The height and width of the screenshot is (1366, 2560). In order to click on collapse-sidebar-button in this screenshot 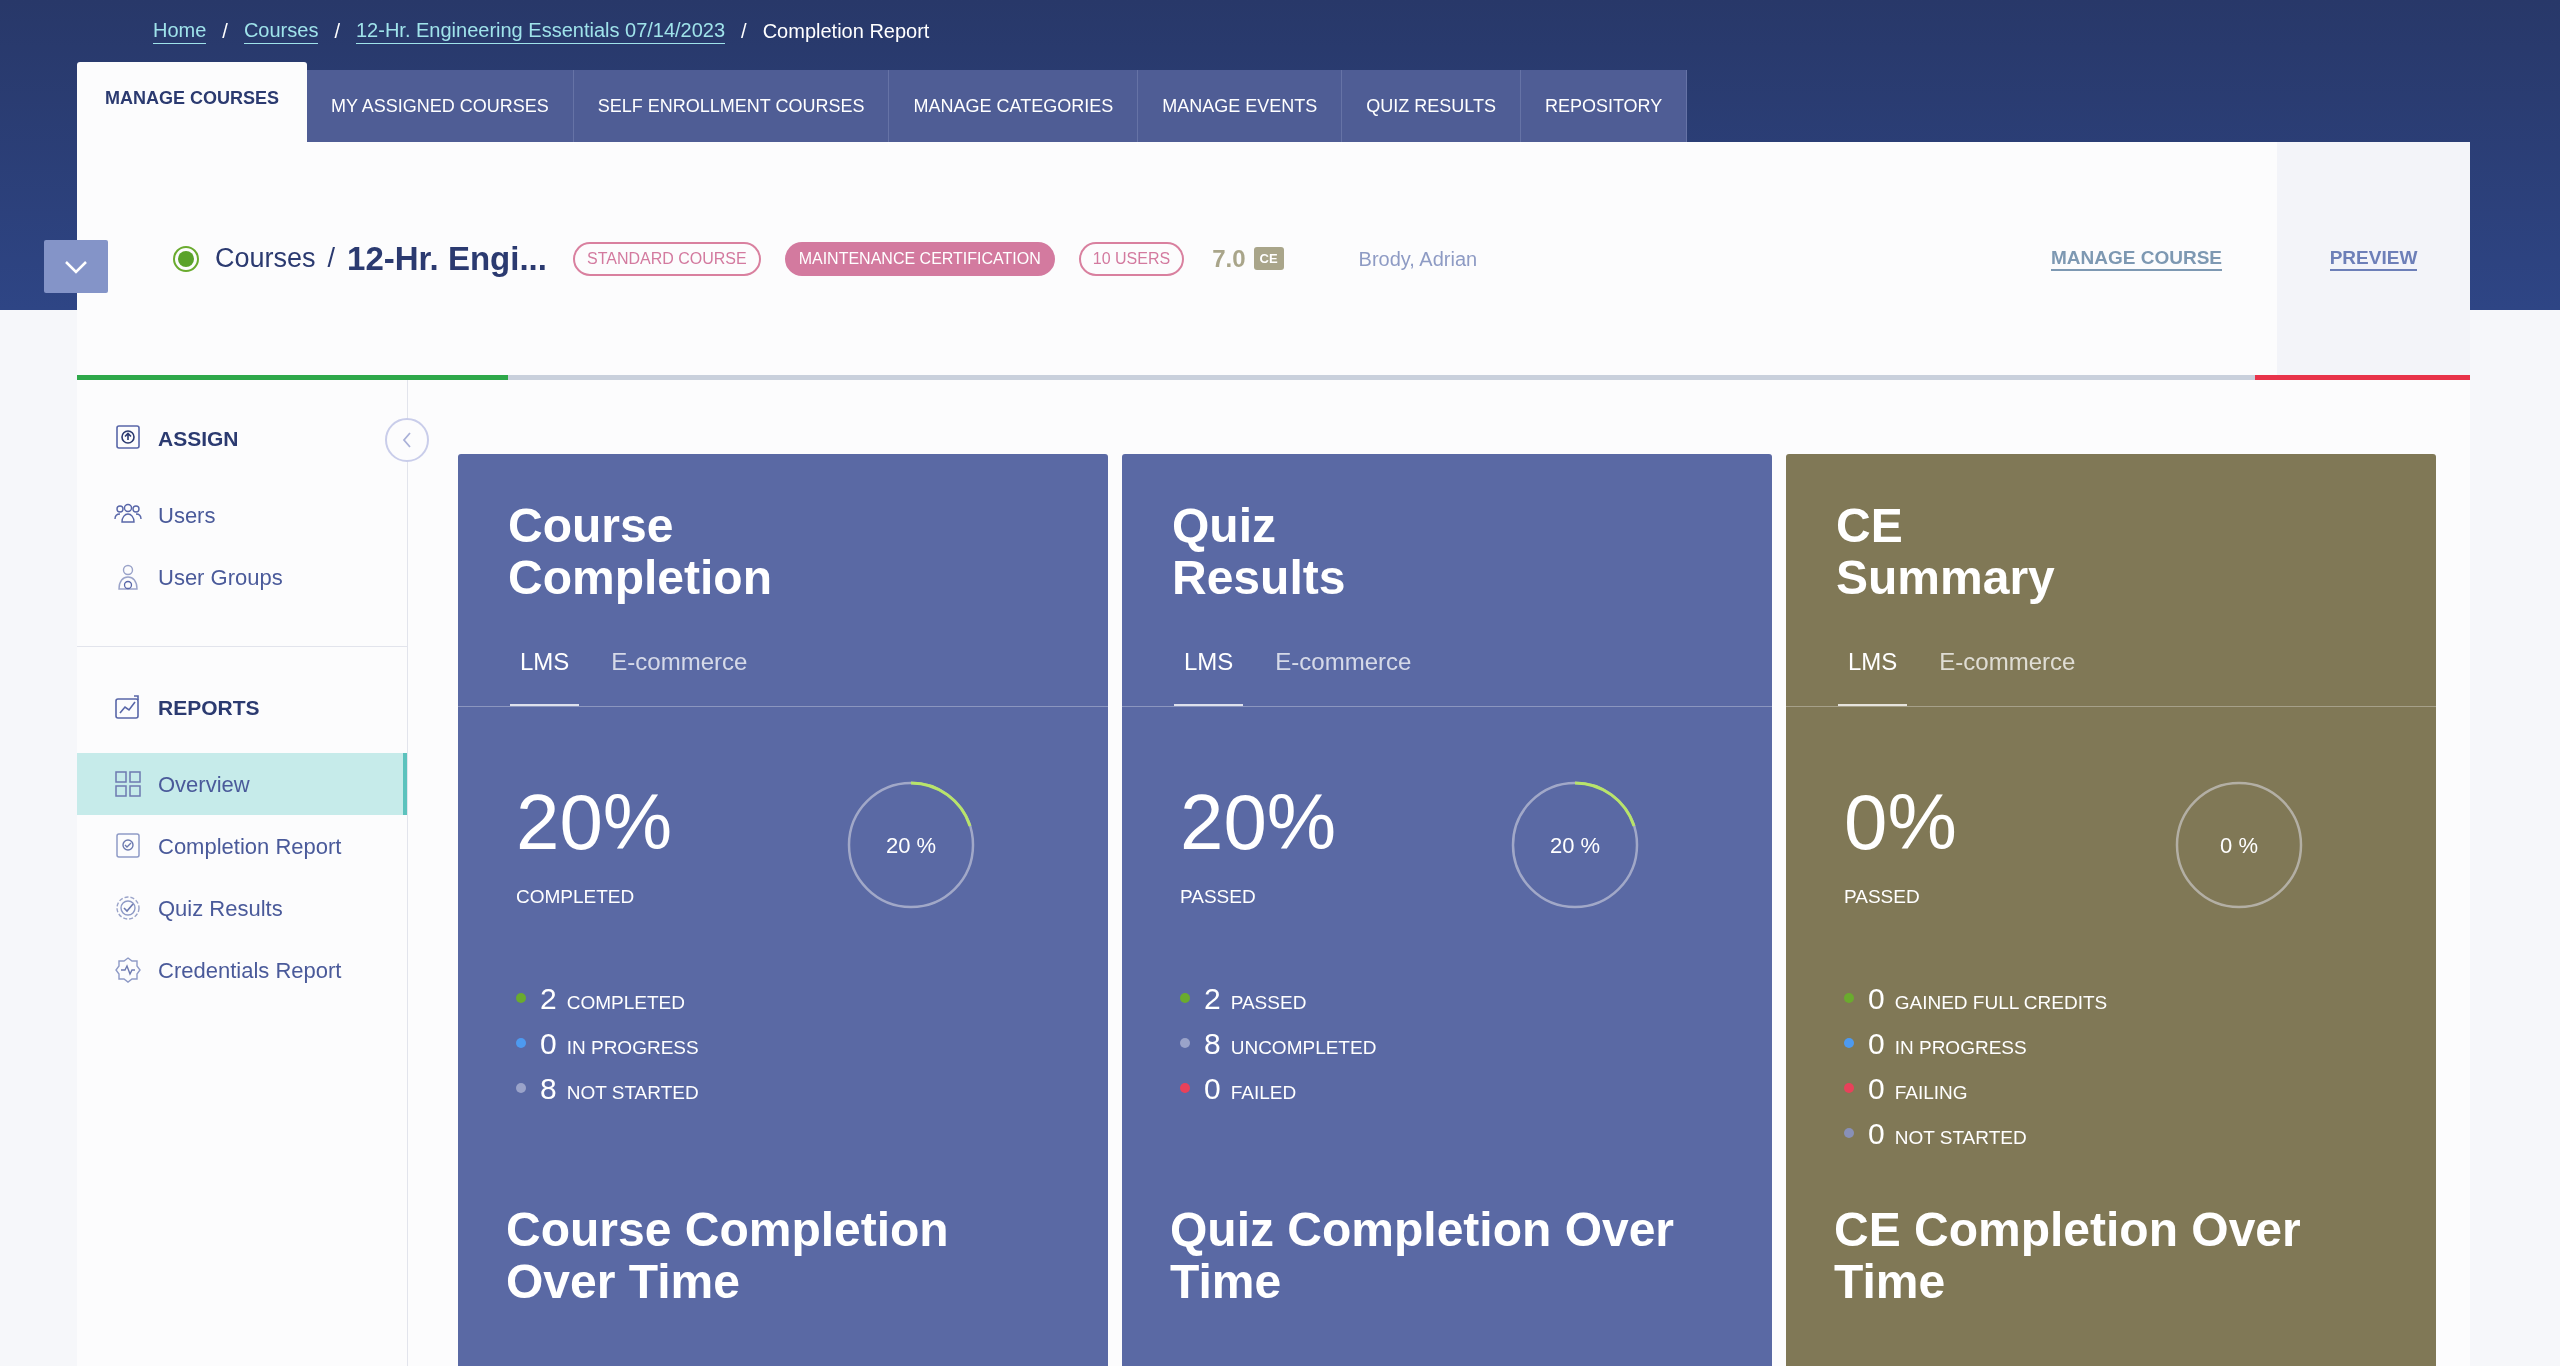, I will do `click(407, 440)`.